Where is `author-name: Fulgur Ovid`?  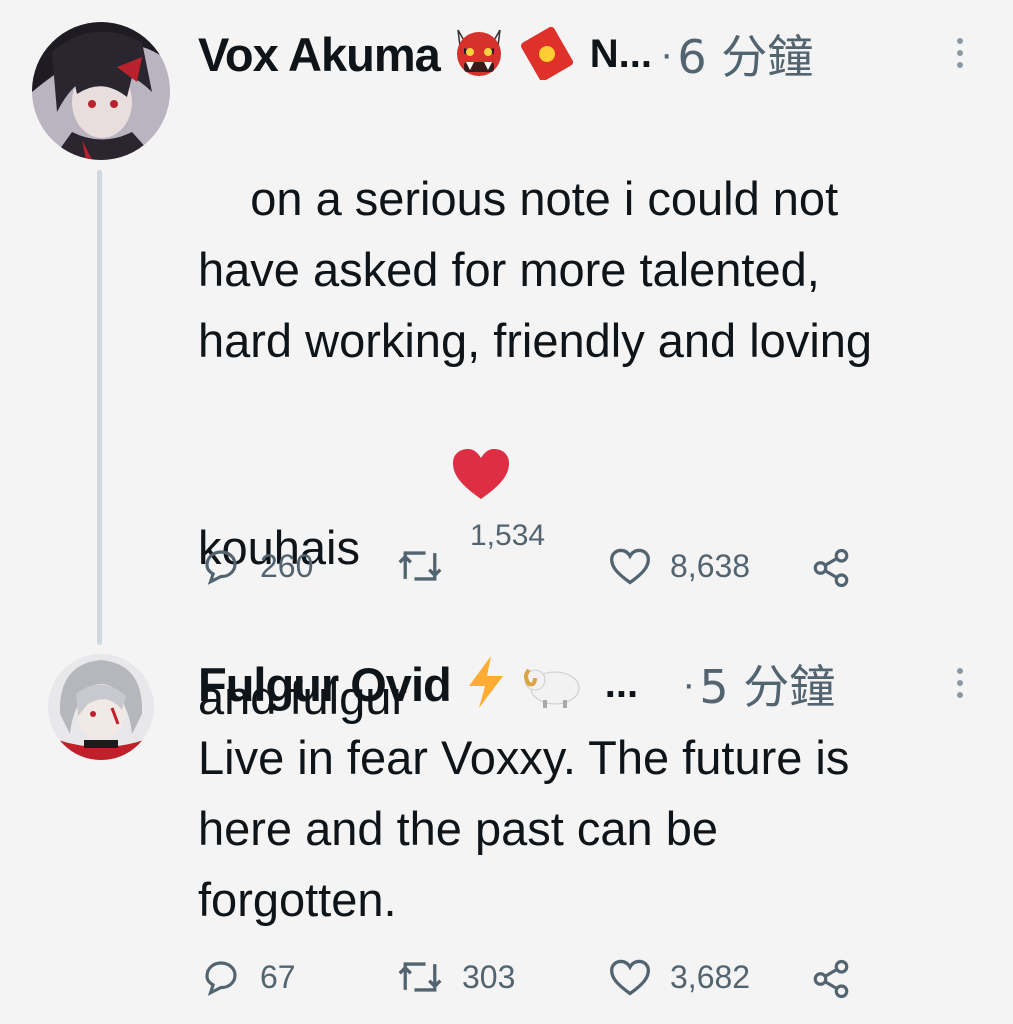 author-name: Fulgur Ovid is located at coordinates (325, 684).